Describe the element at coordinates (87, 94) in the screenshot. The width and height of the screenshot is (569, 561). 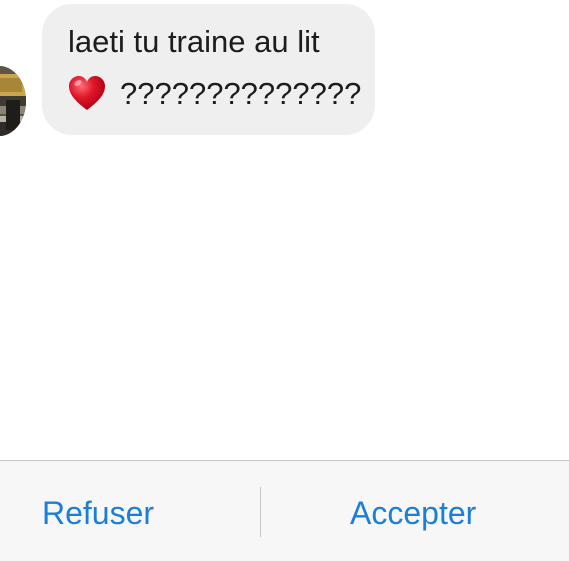
I see `red-heart-icon` at that location.